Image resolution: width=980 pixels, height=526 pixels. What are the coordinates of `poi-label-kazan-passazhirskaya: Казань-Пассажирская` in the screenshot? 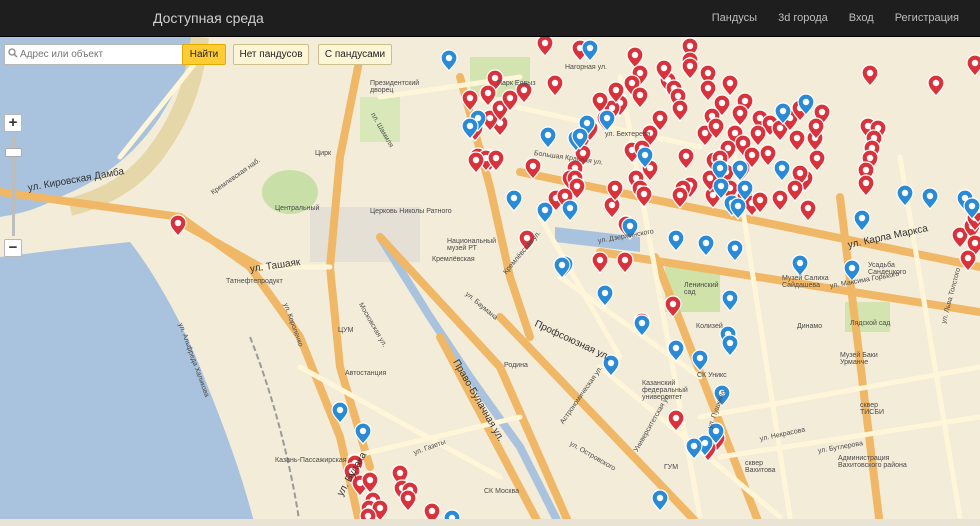 It's located at (311, 460).